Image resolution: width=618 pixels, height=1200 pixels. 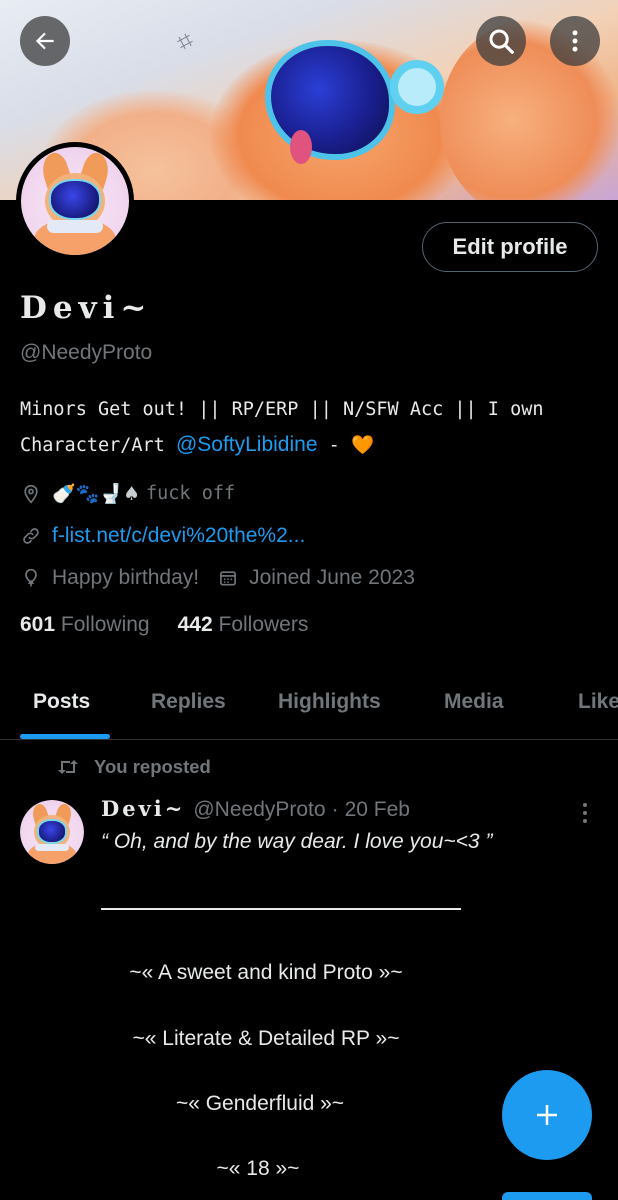 I want to click on tab-highlights: Highlights, so click(x=329, y=702).